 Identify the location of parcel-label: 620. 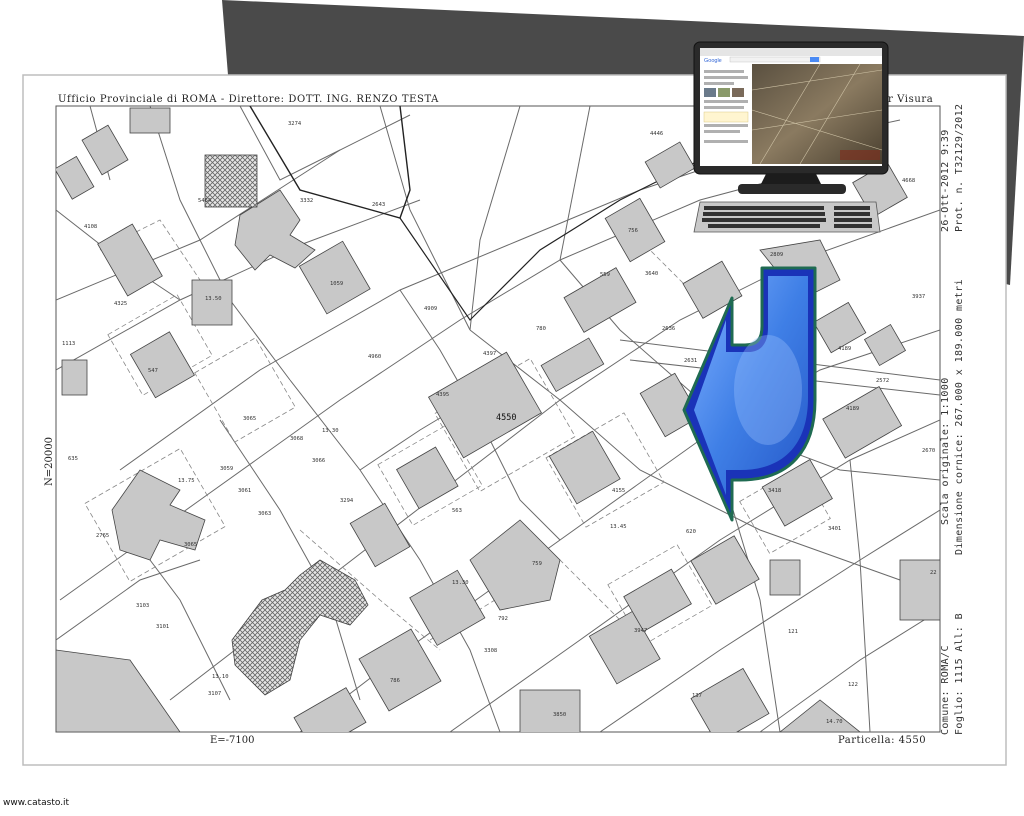
(691, 532).